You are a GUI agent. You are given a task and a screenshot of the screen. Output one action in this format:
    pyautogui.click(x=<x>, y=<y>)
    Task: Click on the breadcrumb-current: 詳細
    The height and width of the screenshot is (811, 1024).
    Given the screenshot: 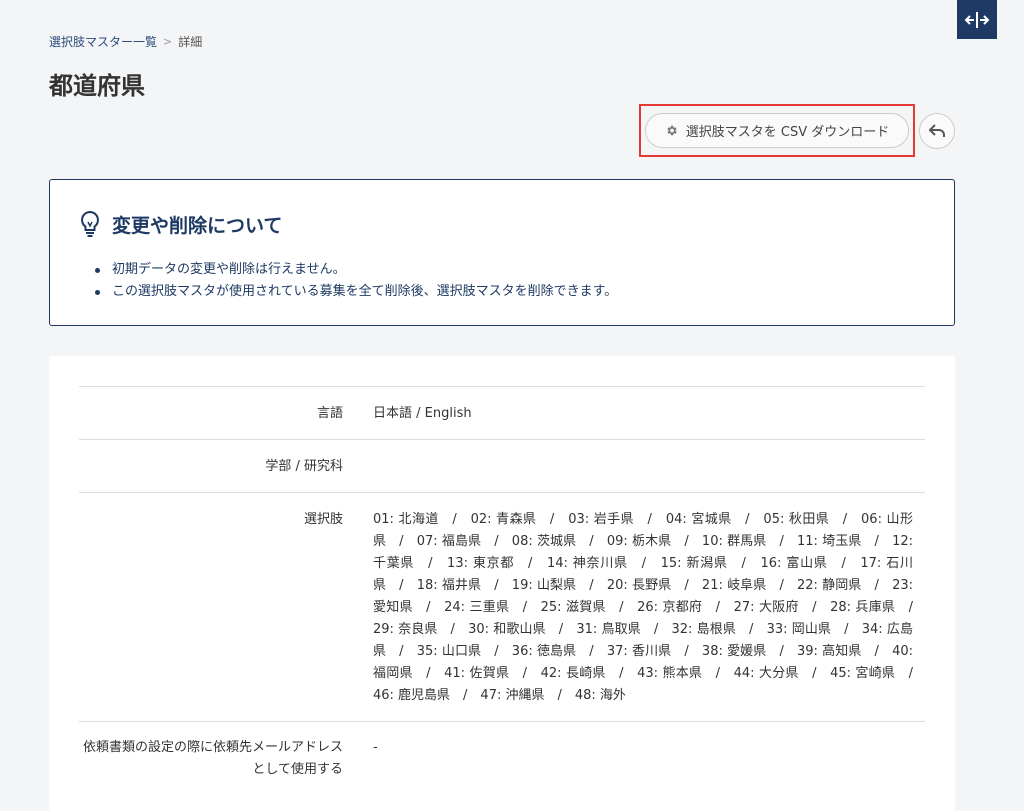 What is the action you would take?
    pyautogui.click(x=190, y=42)
    